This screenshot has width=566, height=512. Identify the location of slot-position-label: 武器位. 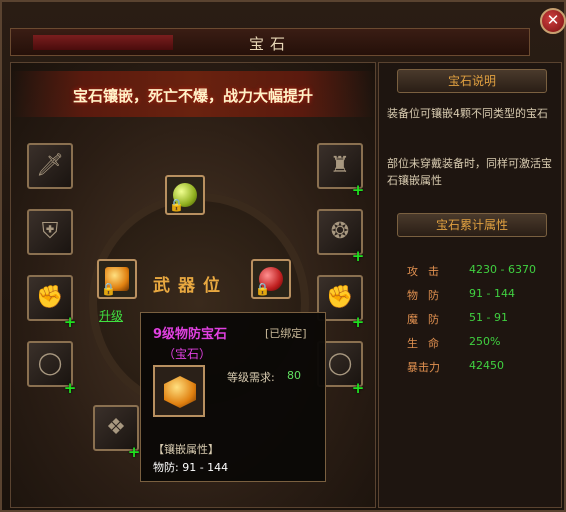
(190, 286).